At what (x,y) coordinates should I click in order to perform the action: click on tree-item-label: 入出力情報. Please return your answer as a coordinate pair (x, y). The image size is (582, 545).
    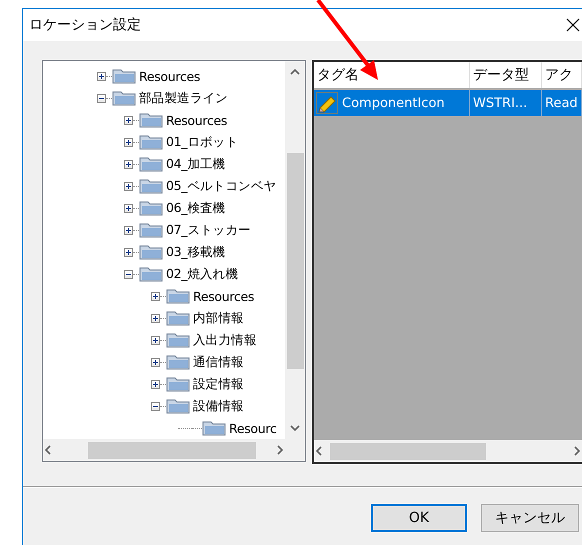
    Looking at the image, I should click on (225, 340).